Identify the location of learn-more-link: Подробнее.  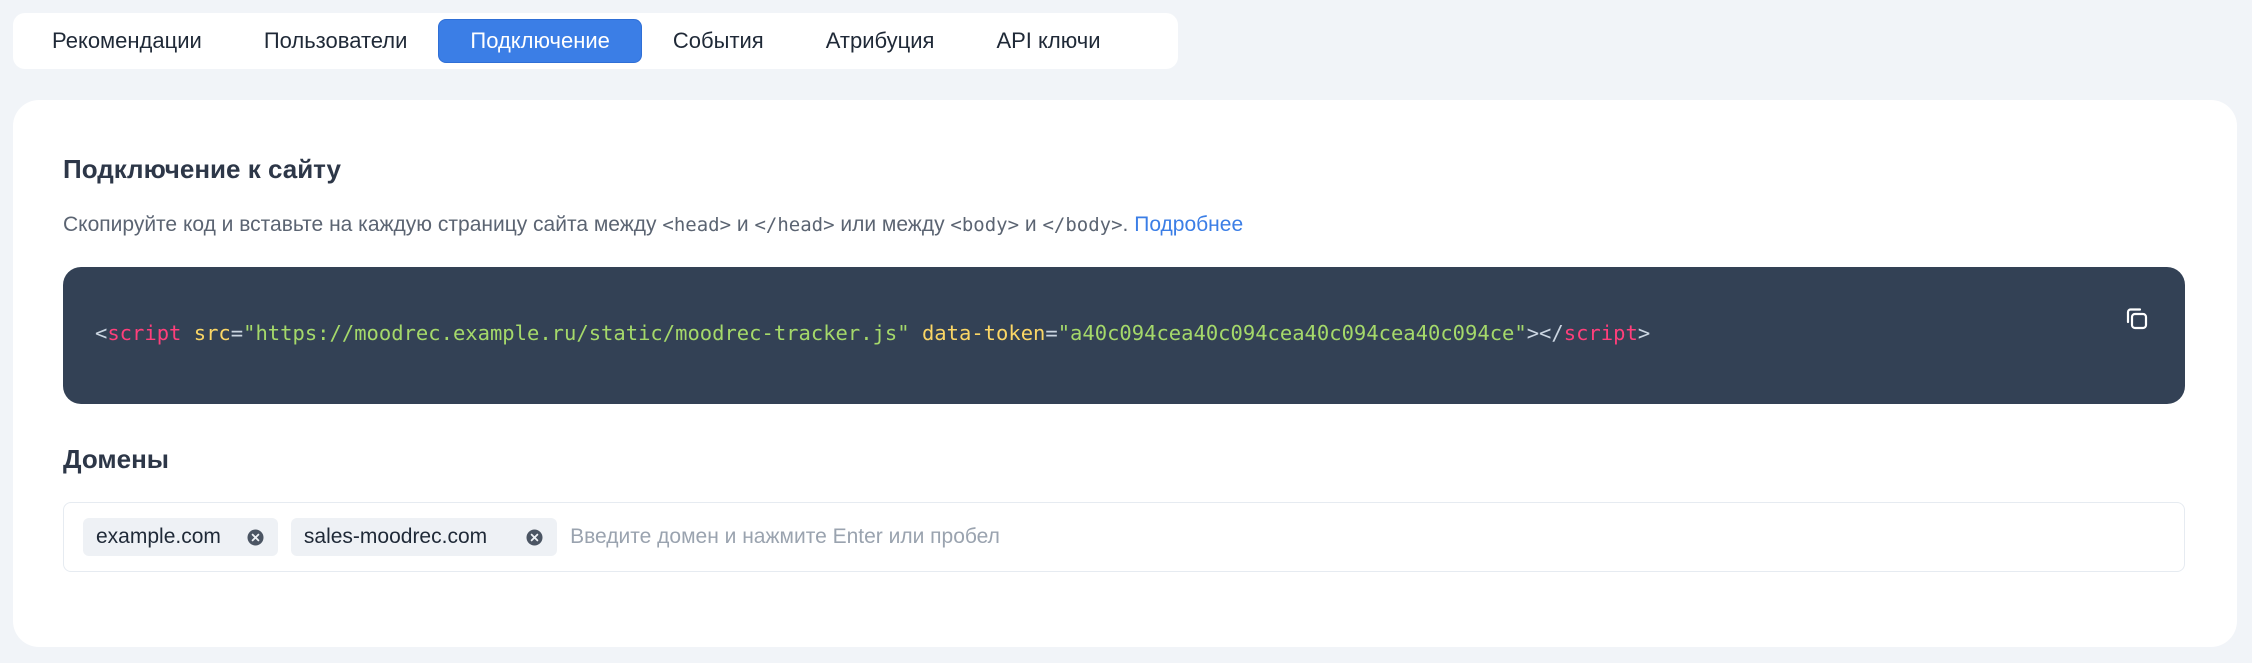
(1188, 224).